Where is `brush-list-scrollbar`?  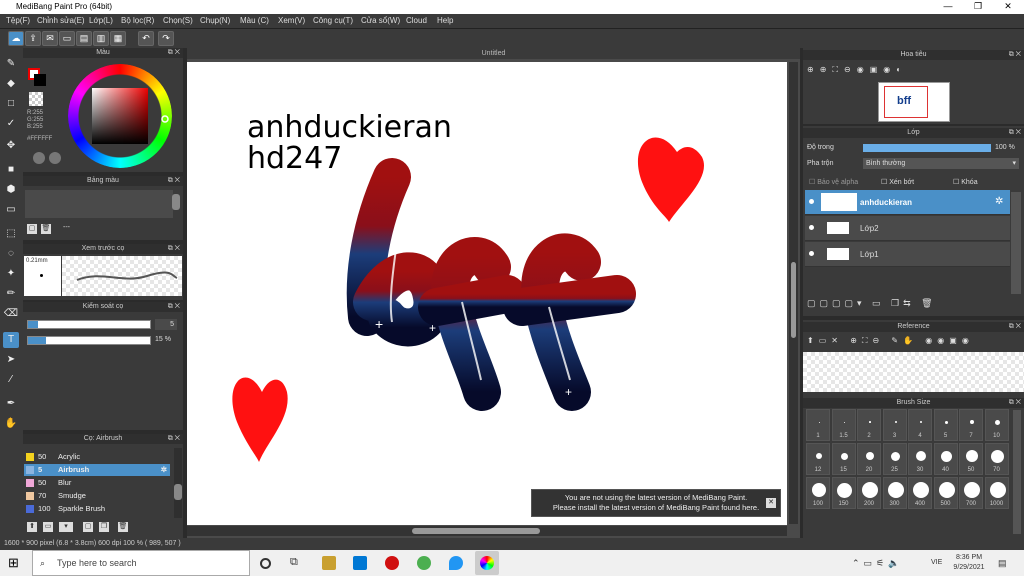
brush-list-scrollbar is located at coordinates (178, 483).